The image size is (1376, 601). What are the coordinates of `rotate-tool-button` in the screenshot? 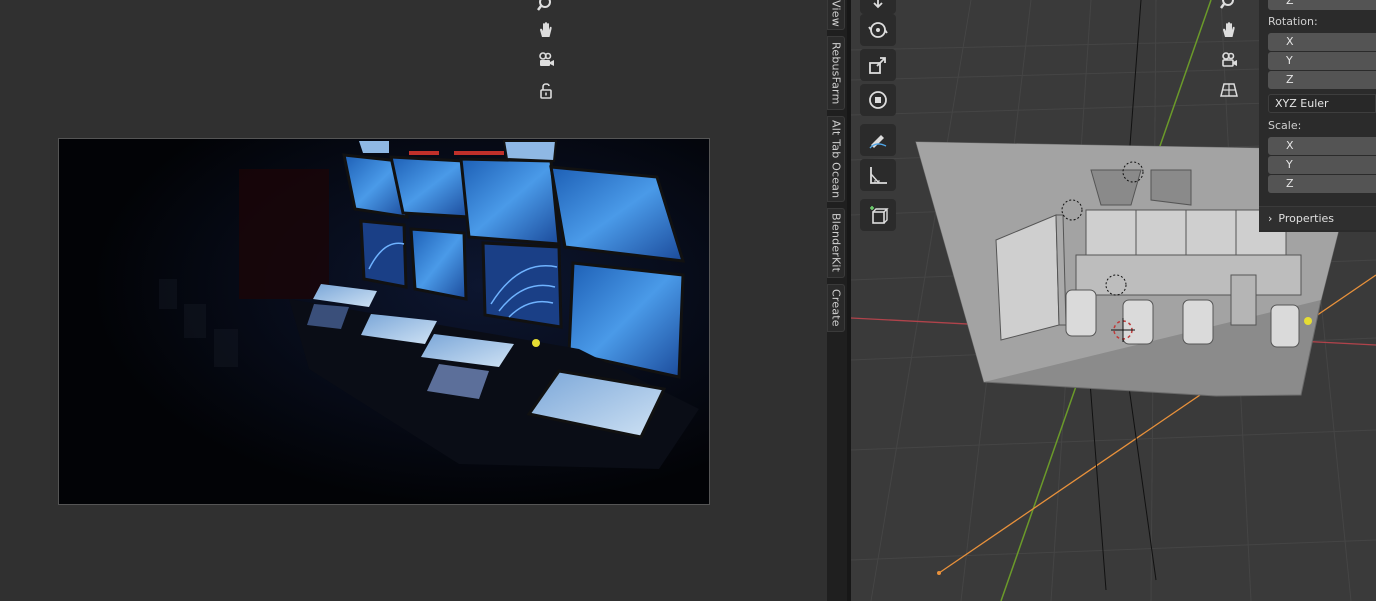 It's located at (878, 30).